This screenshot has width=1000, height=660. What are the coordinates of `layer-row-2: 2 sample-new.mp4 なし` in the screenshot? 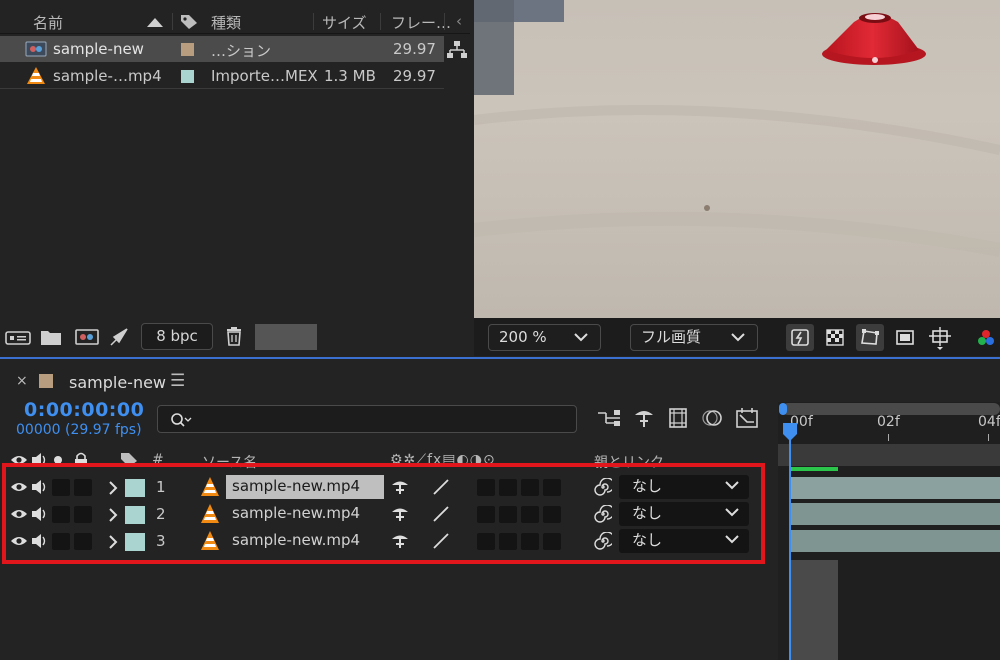 It's located at (390, 514).